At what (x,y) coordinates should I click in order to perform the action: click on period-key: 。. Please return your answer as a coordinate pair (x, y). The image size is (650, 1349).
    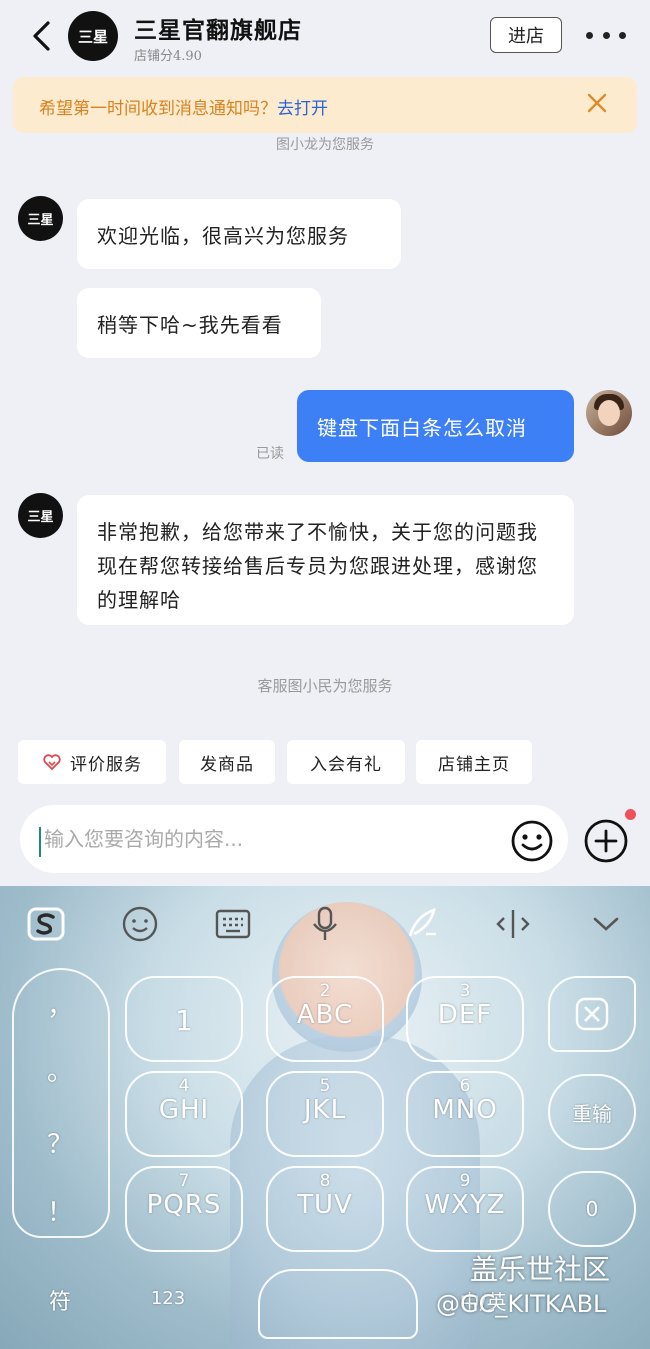
    Looking at the image, I should click on (60, 1069).